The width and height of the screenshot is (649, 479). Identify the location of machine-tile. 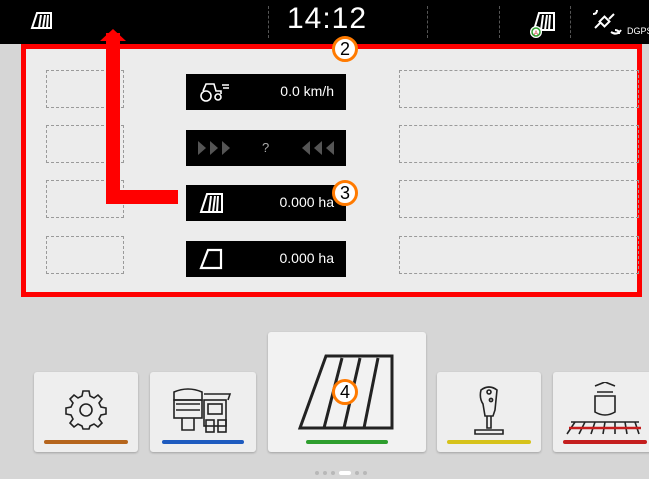
(203, 412).